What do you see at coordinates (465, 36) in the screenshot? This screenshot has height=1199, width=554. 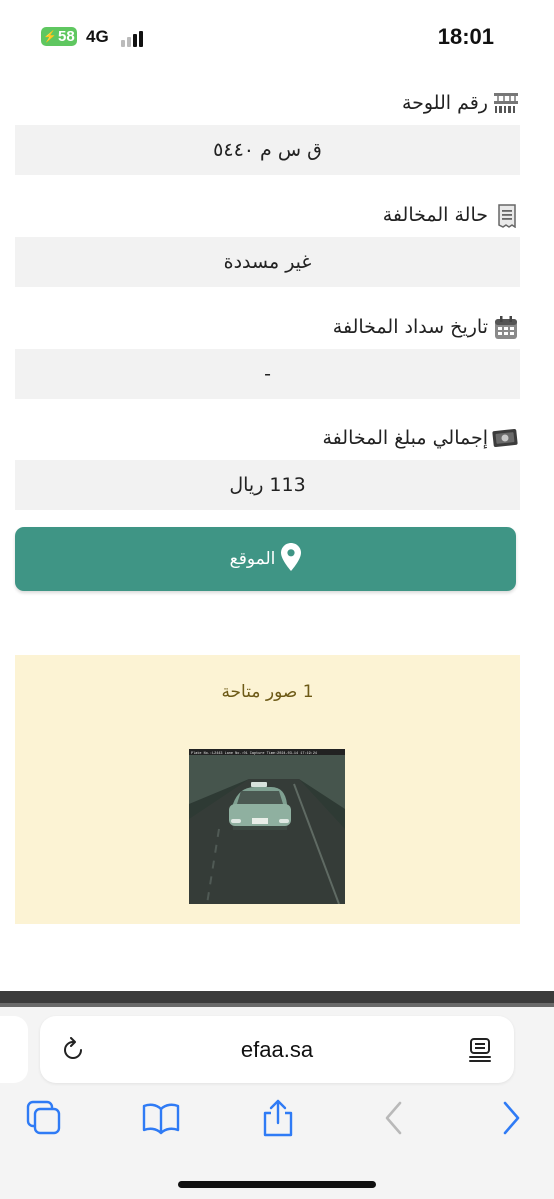 I see `clock: 18:01` at bounding box center [465, 36].